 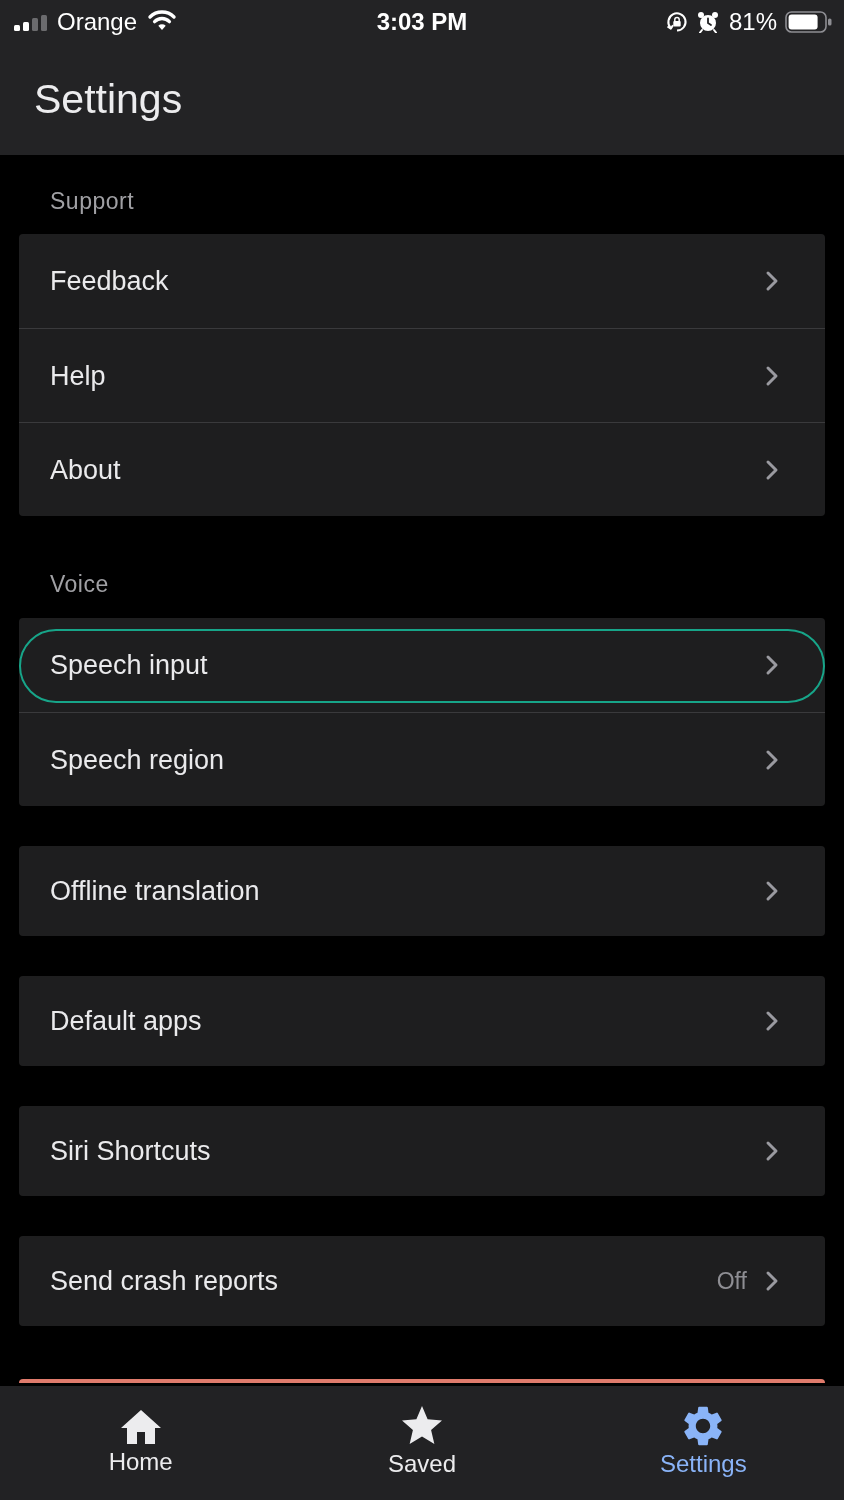 What do you see at coordinates (422, 281) in the screenshot?
I see `settings-row: Feedback` at bounding box center [422, 281].